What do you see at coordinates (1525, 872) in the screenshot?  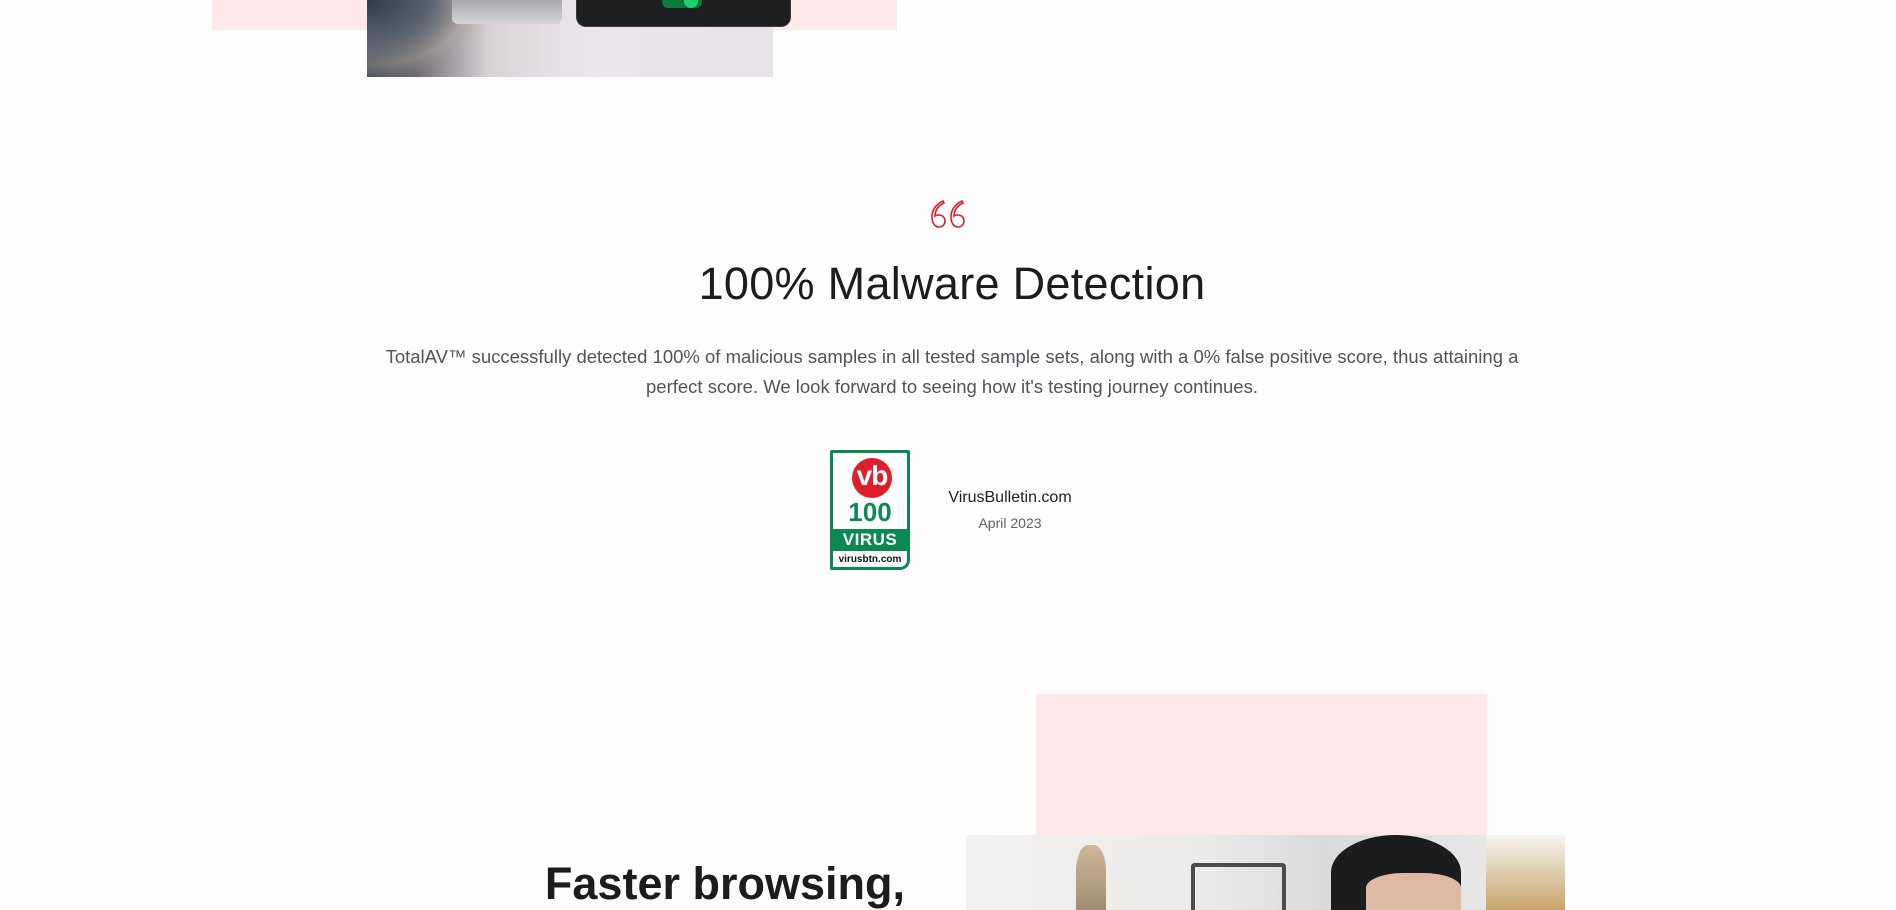 I see `photo-shelf` at bounding box center [1525, 872].